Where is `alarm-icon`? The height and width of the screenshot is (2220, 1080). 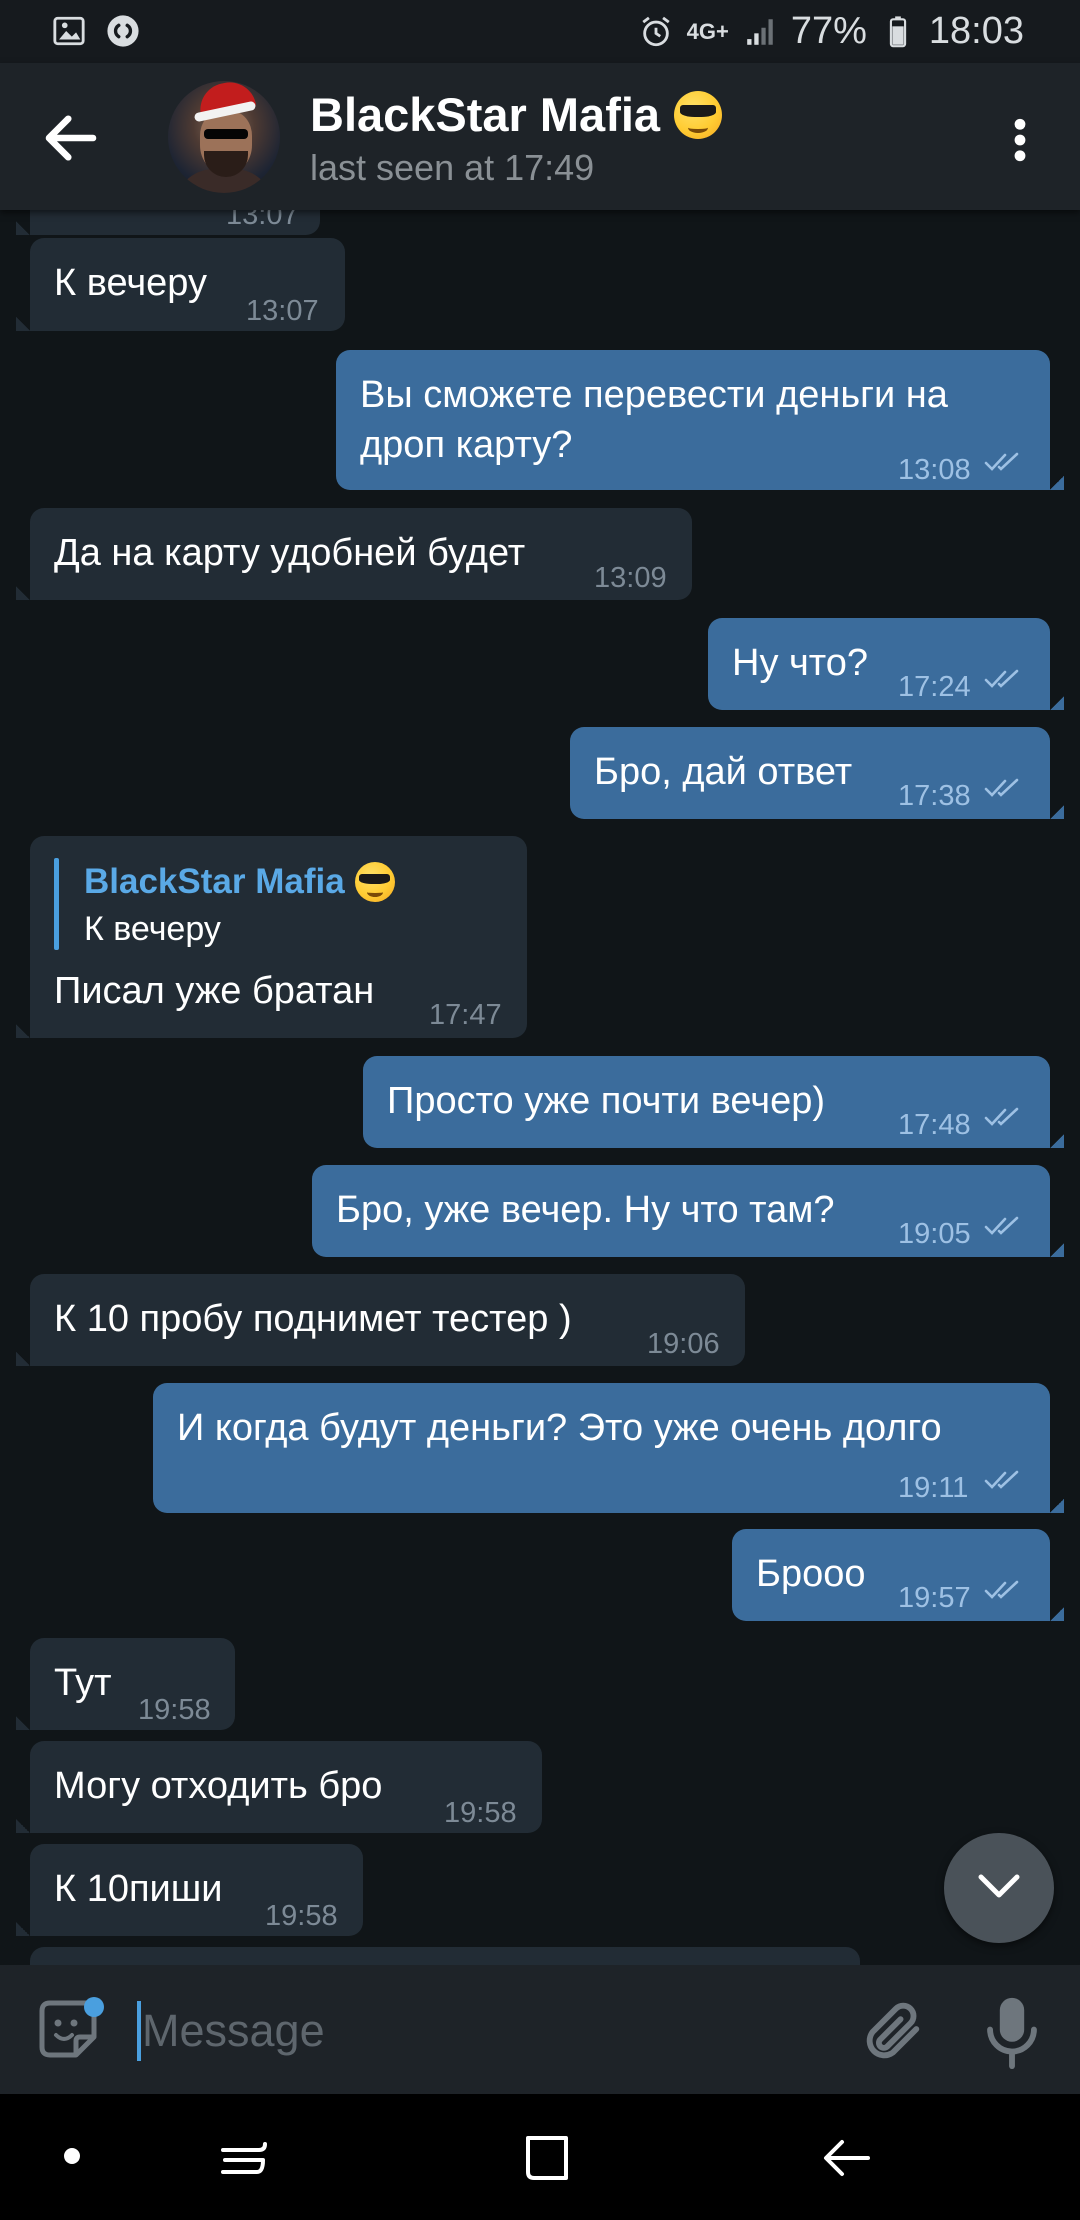
alarm-icon is located at coordinates (656, 31).